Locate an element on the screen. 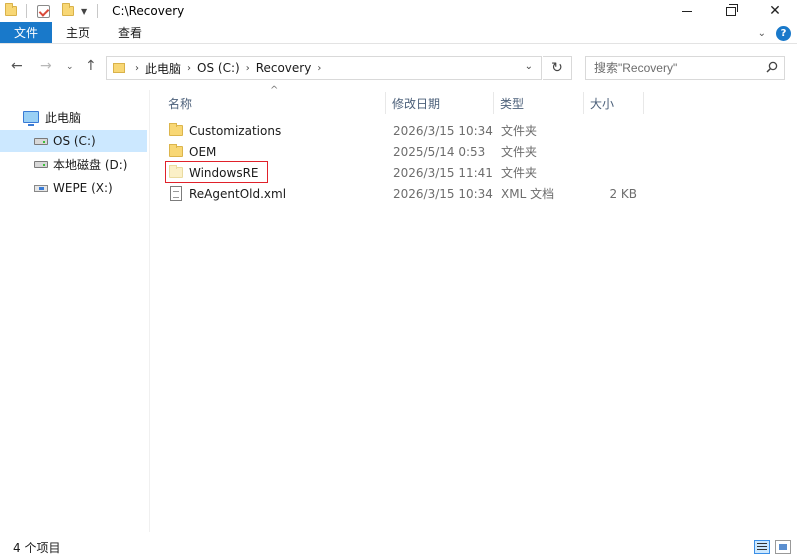 The image size is (797, 558). quick-access-toolbar: ▼ is located at coordinates (52, 11).